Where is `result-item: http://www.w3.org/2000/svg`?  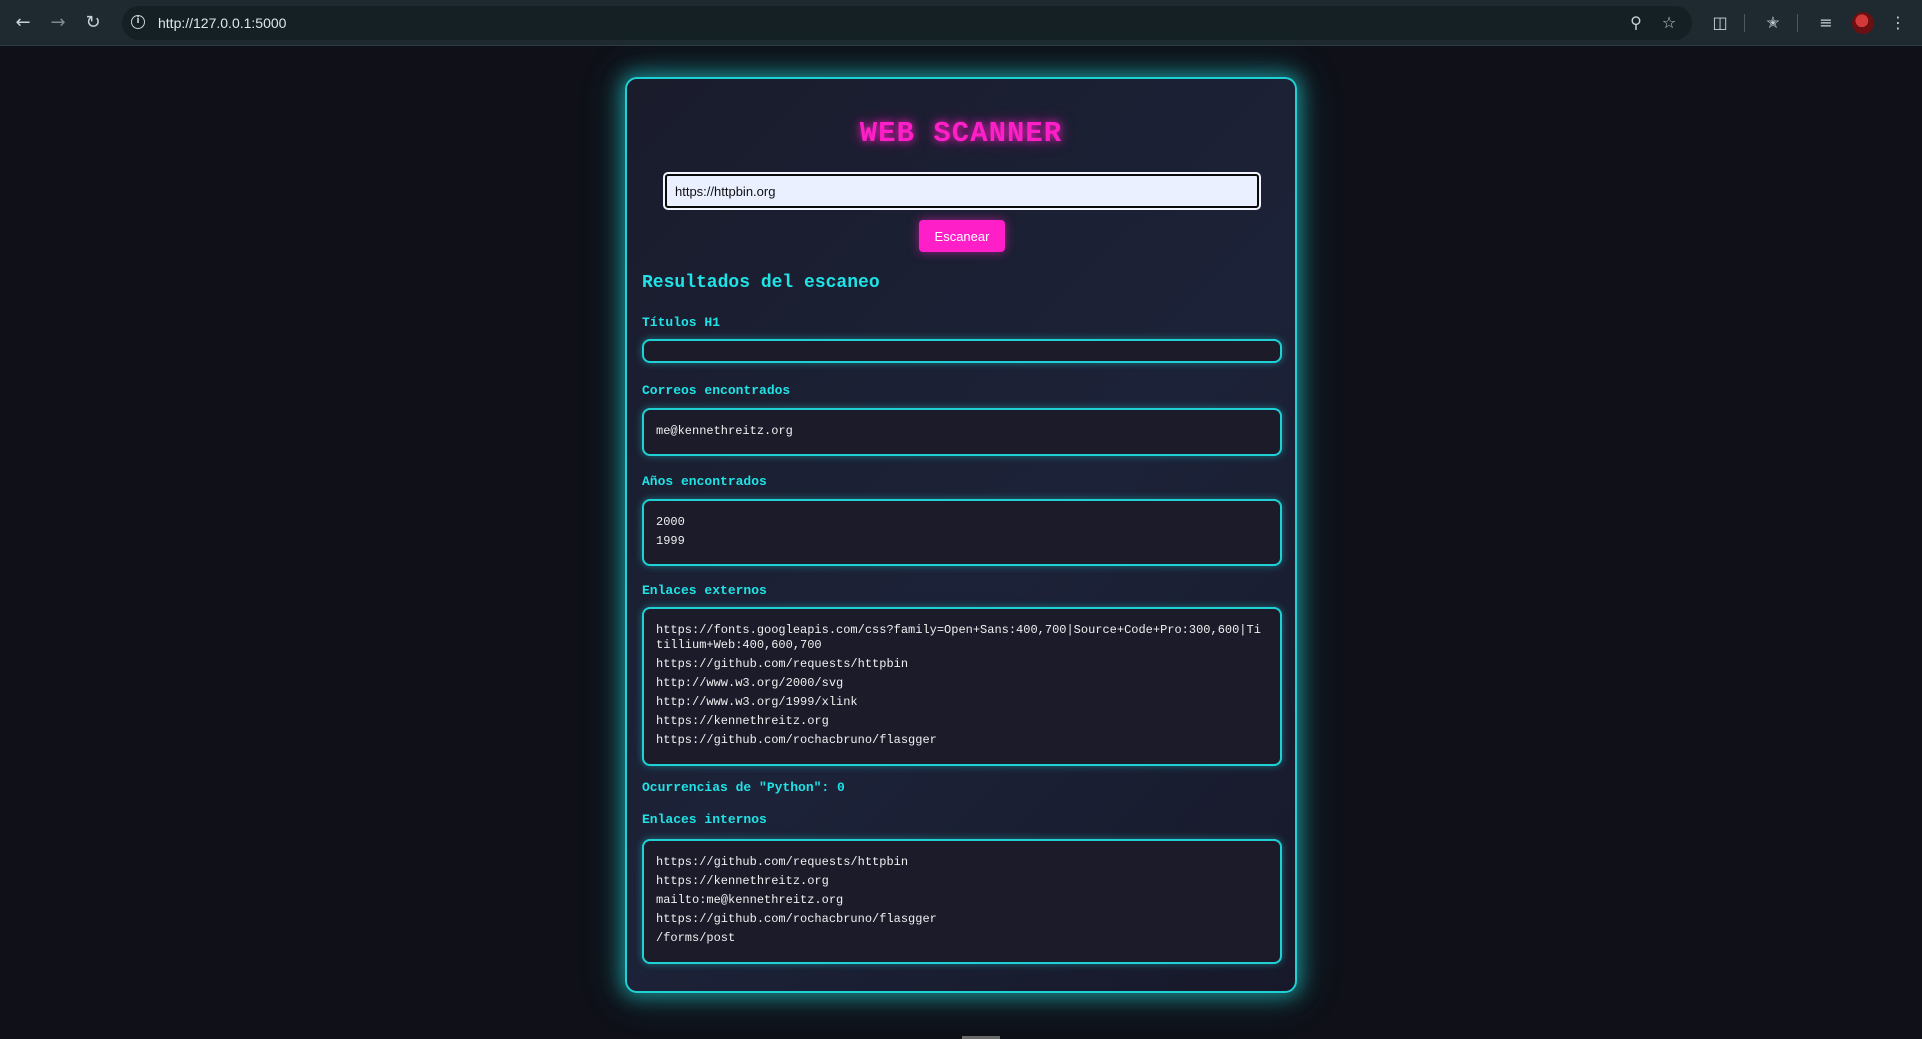 result-item: http://www.w3.org/2000/svg is located at coordinates (750, 683).